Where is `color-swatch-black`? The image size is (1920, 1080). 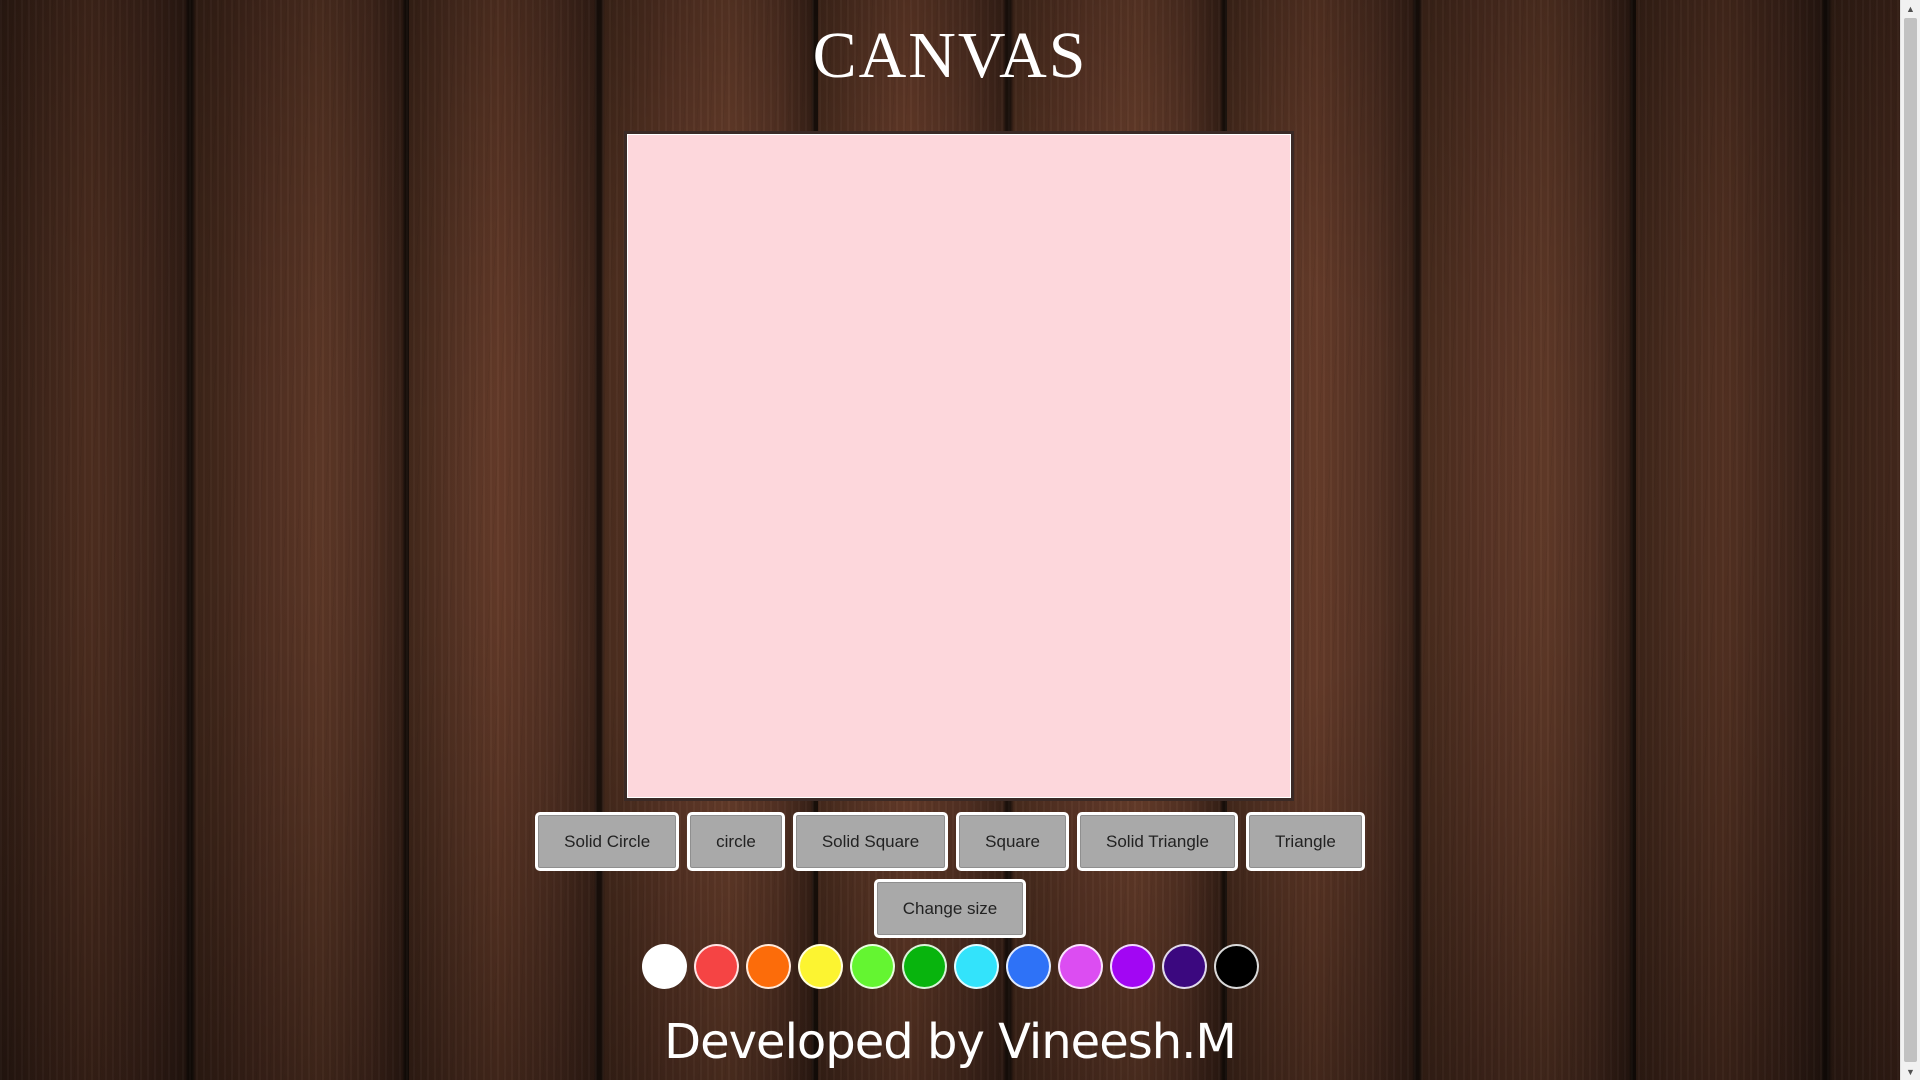 color-swatch-black is located at coordinates (1236, 966).